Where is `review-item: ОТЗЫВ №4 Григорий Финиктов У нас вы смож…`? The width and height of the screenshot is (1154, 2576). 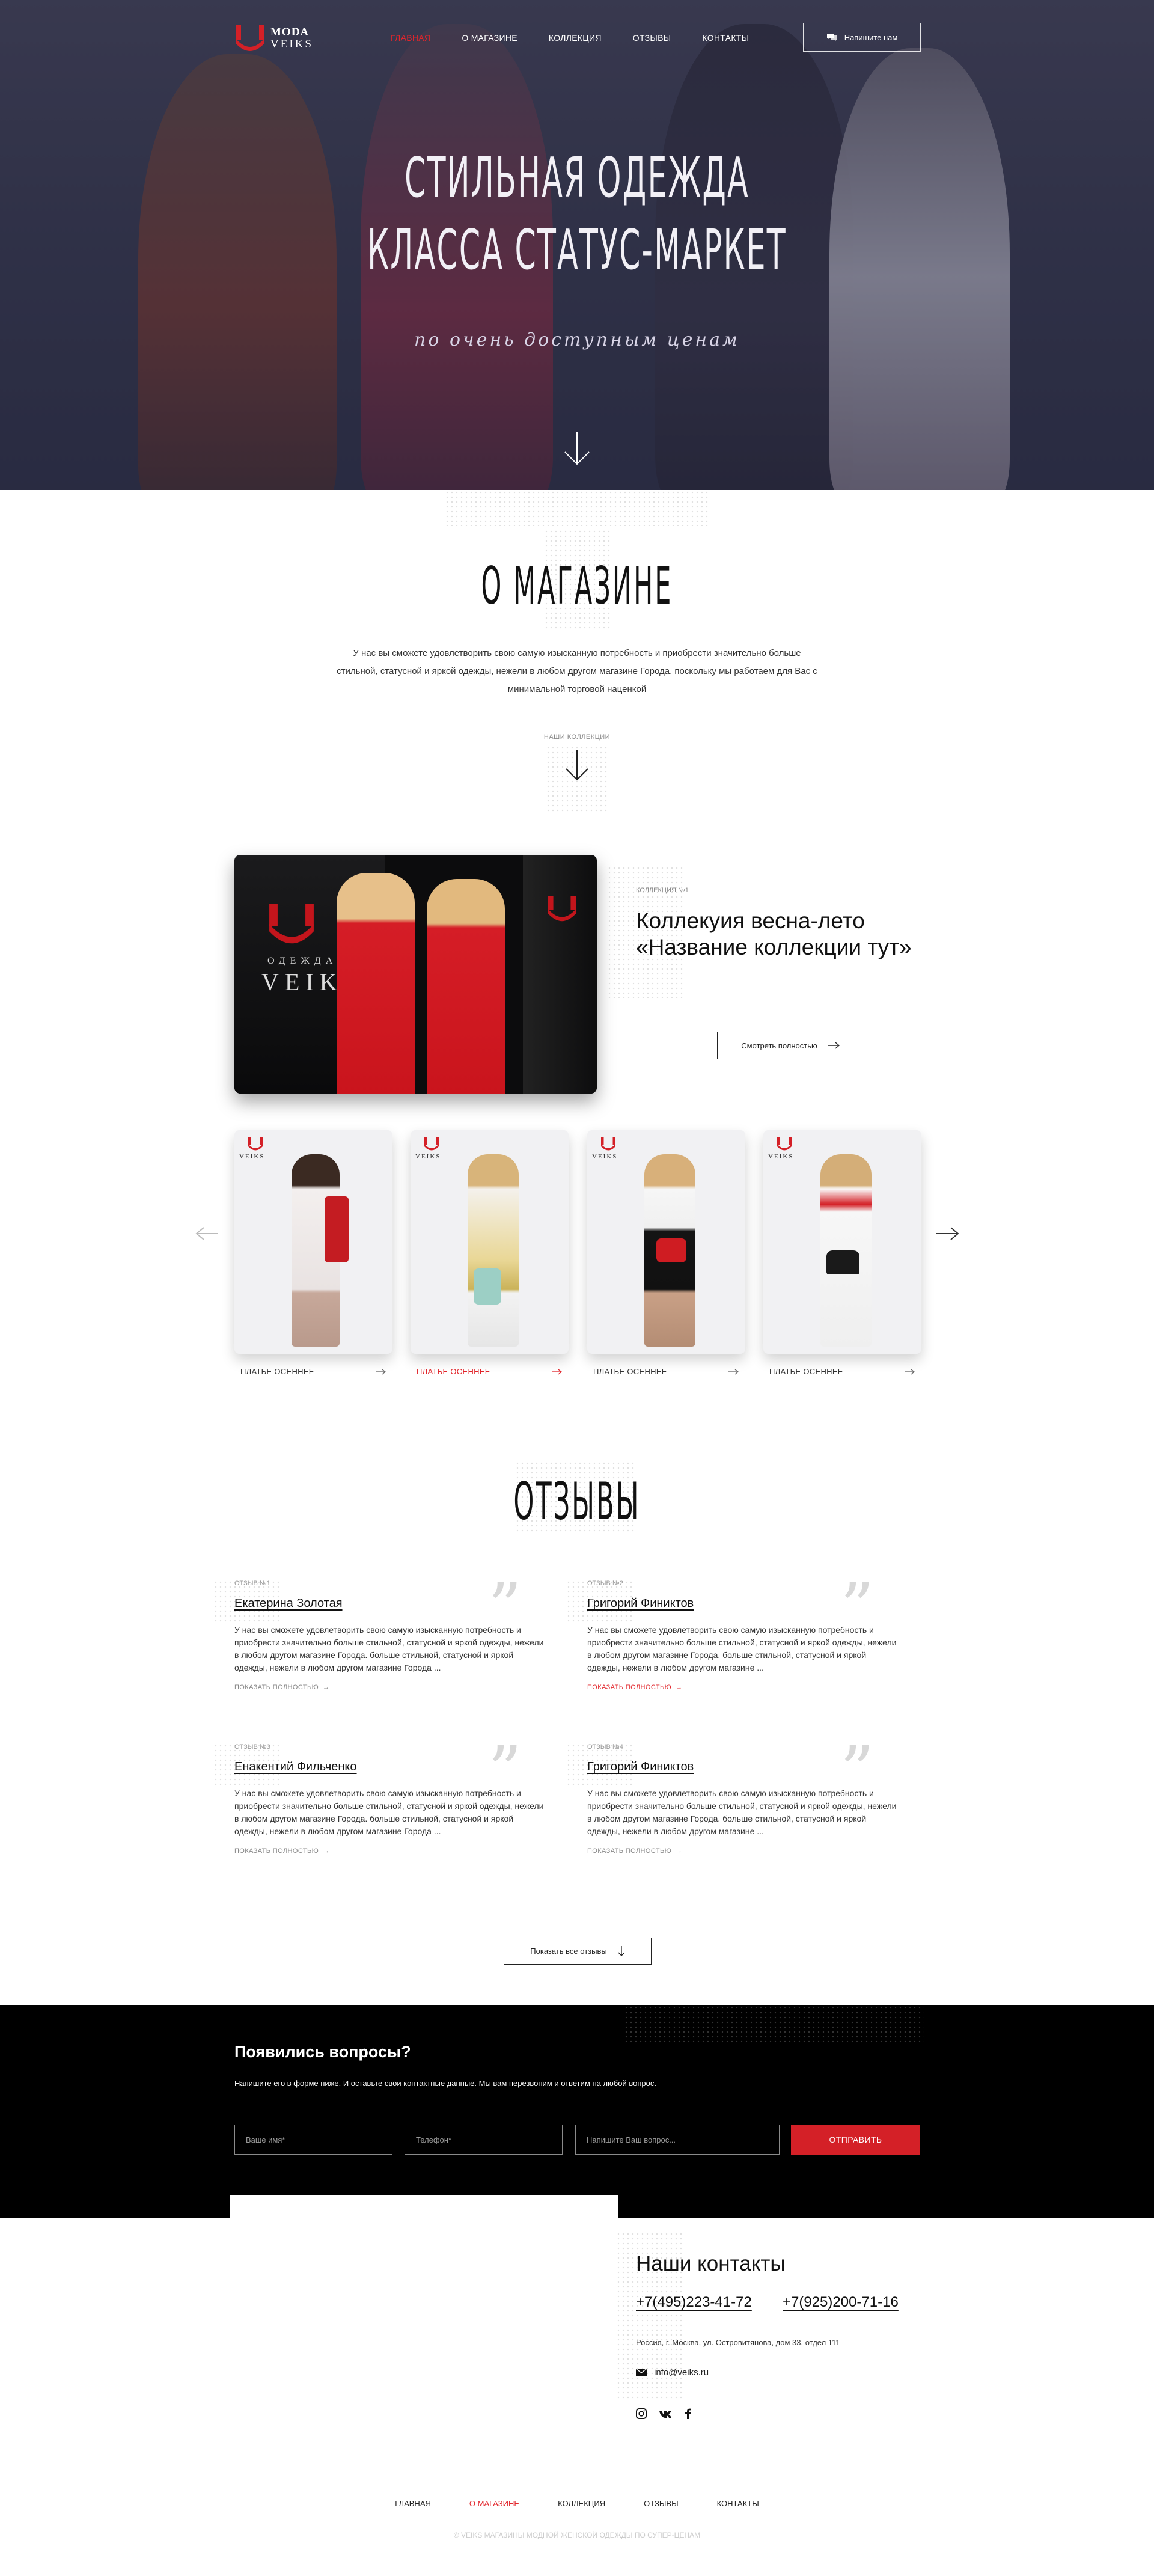 review-item: ОТЗЫВ №4 Григорий Финиктов У нас вы смож… is located at coordinates (744, 1799).